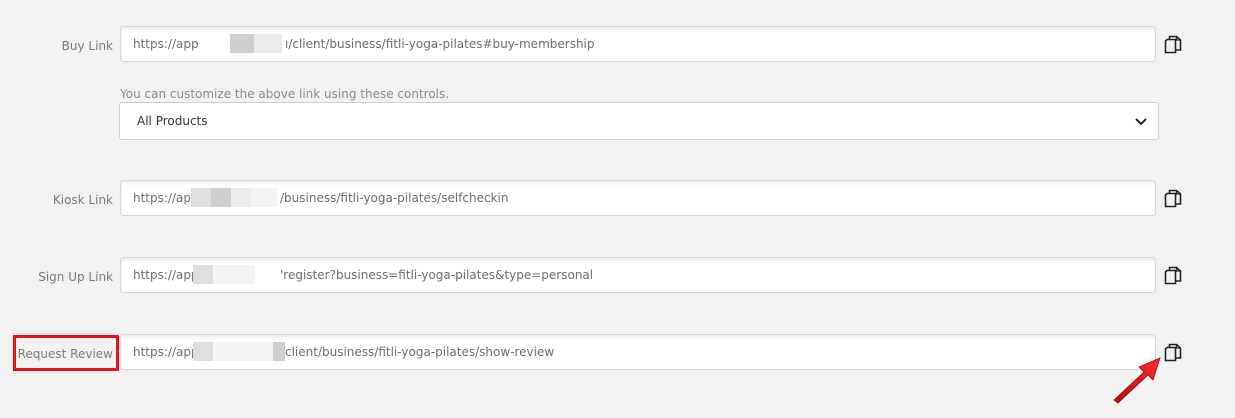 The width and height of the screenshot is (1235, 418). I want to click on product-select-value: All Products, so click(172, 121).